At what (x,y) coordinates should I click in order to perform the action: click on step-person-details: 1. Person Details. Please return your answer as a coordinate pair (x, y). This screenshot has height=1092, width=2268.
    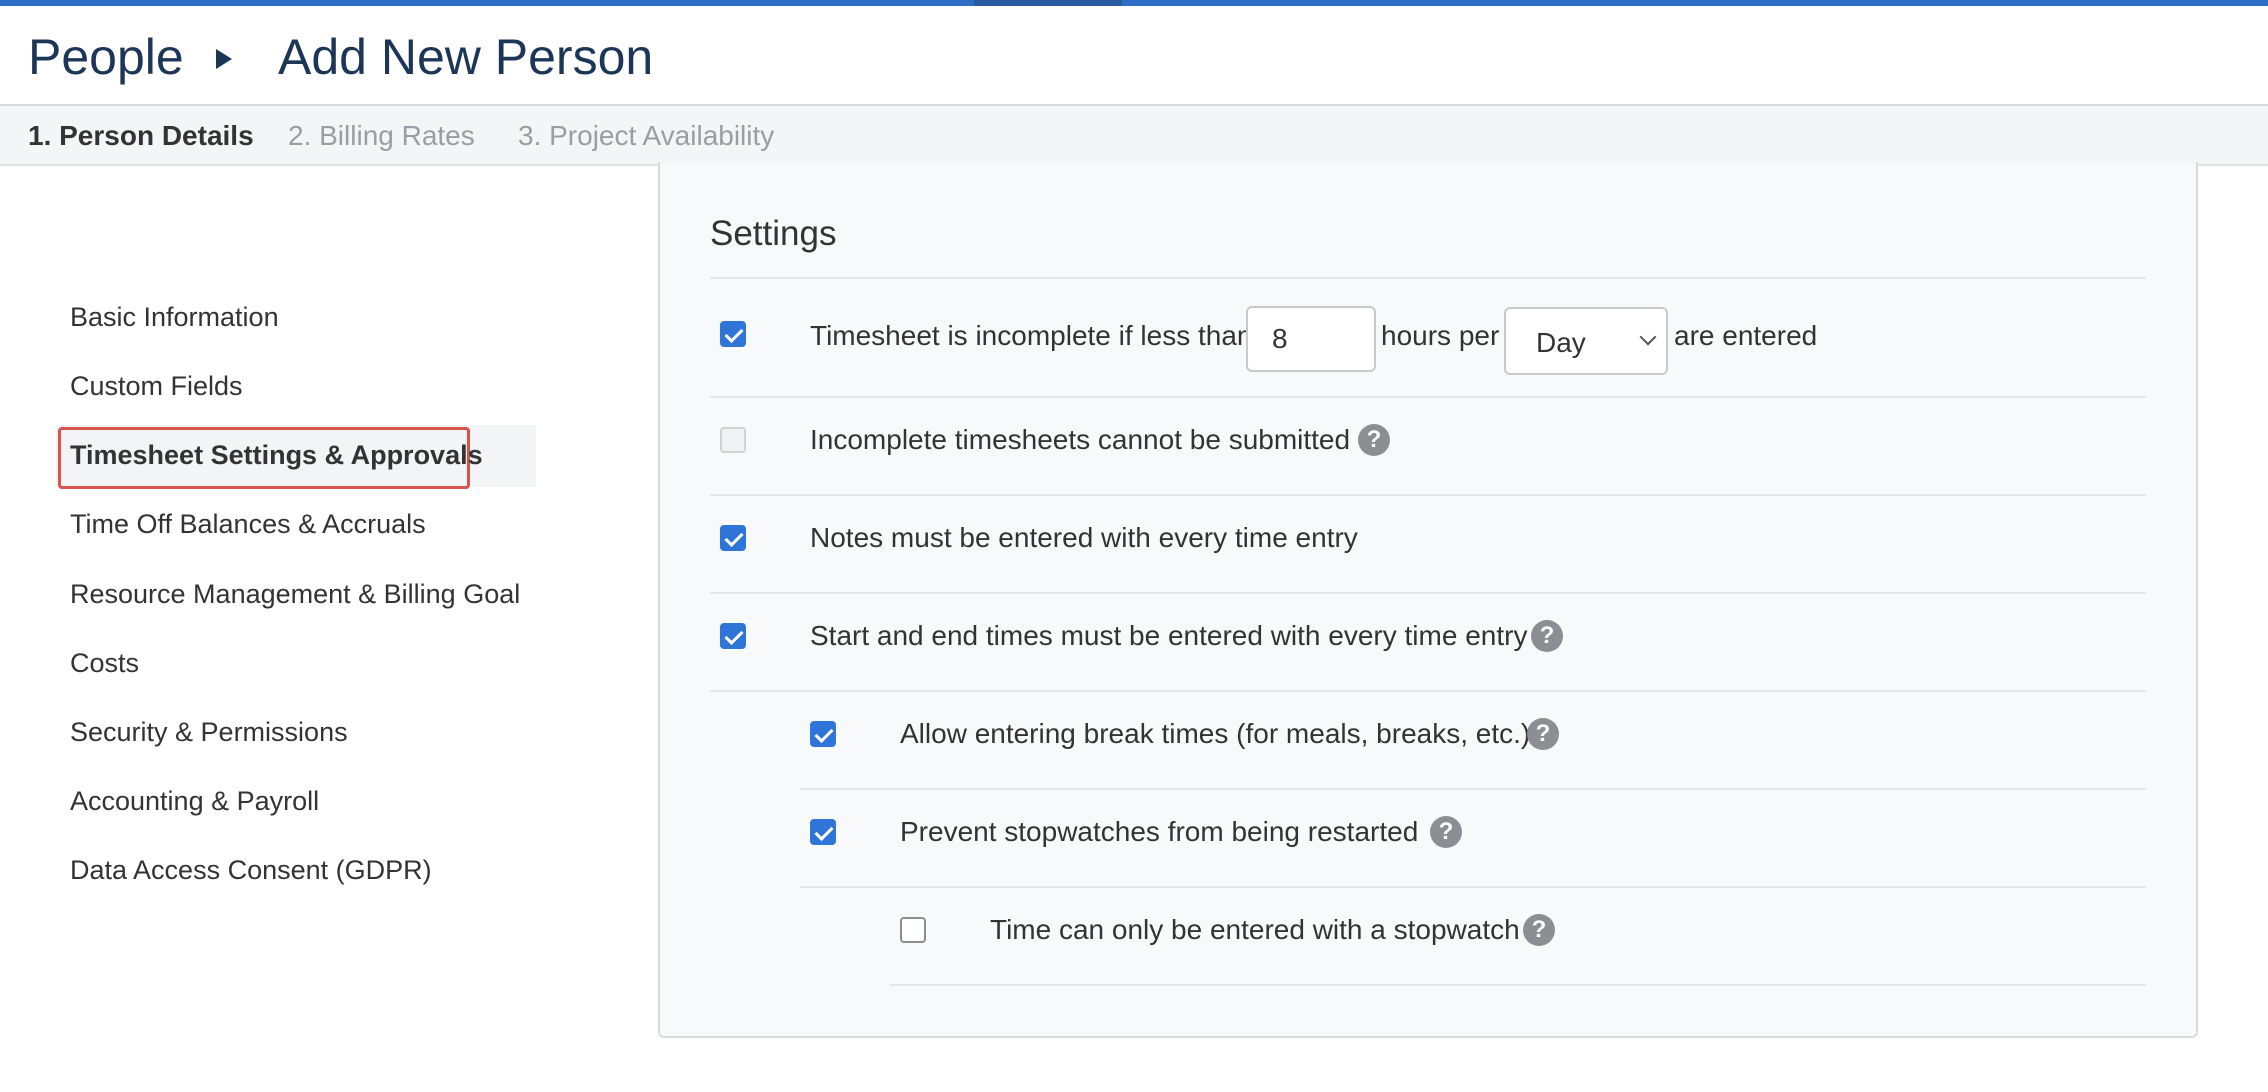
    Looking at the image, I should click on (141, 136).